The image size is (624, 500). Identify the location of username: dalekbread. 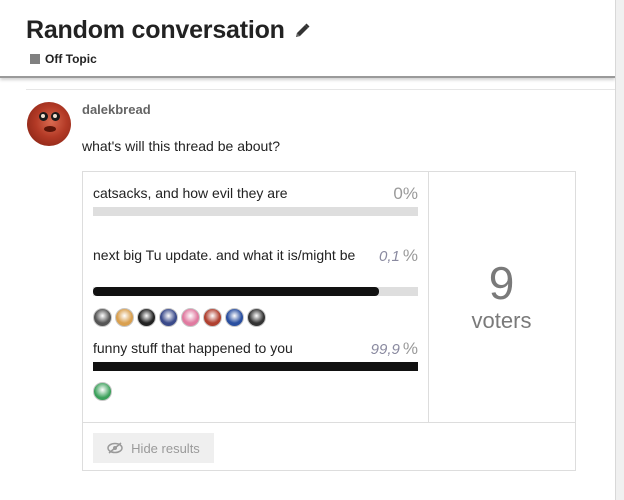
(116, 109).